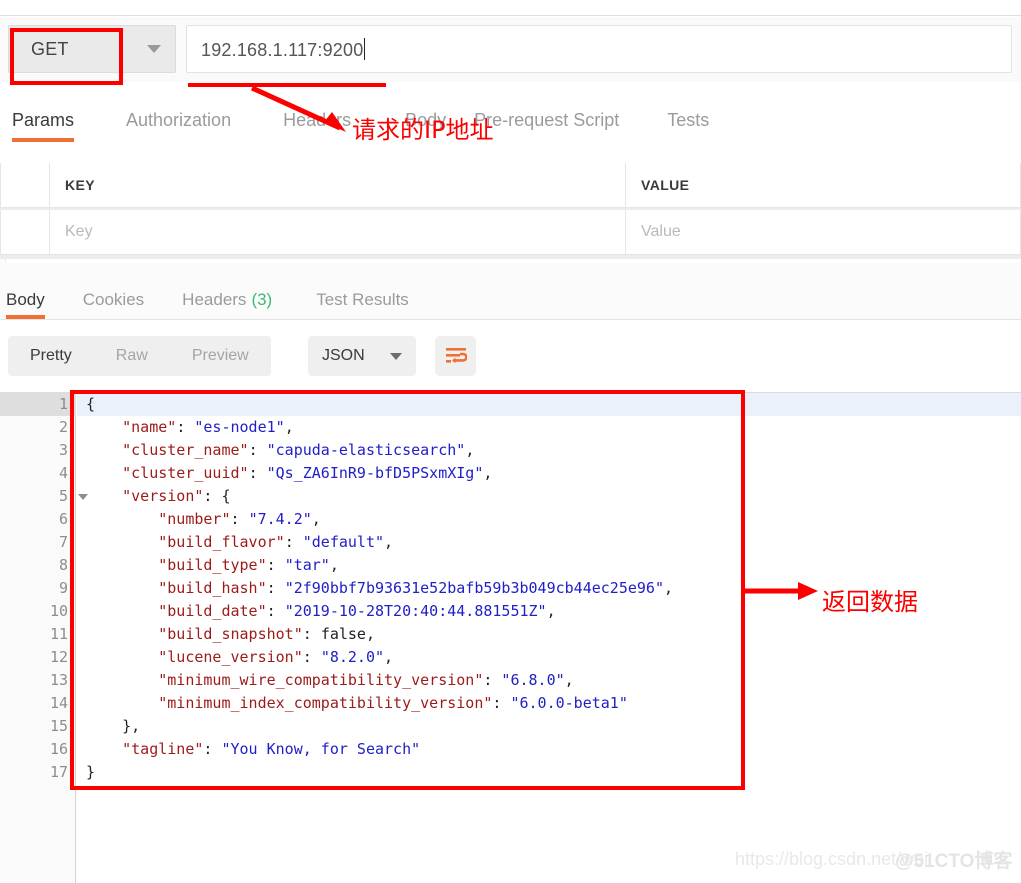 The width and height of the screenshot is (1021, 883). Describe the element at coordinates (338, 185) in the screenshot. I see `column-header-key: KEY` at that location.